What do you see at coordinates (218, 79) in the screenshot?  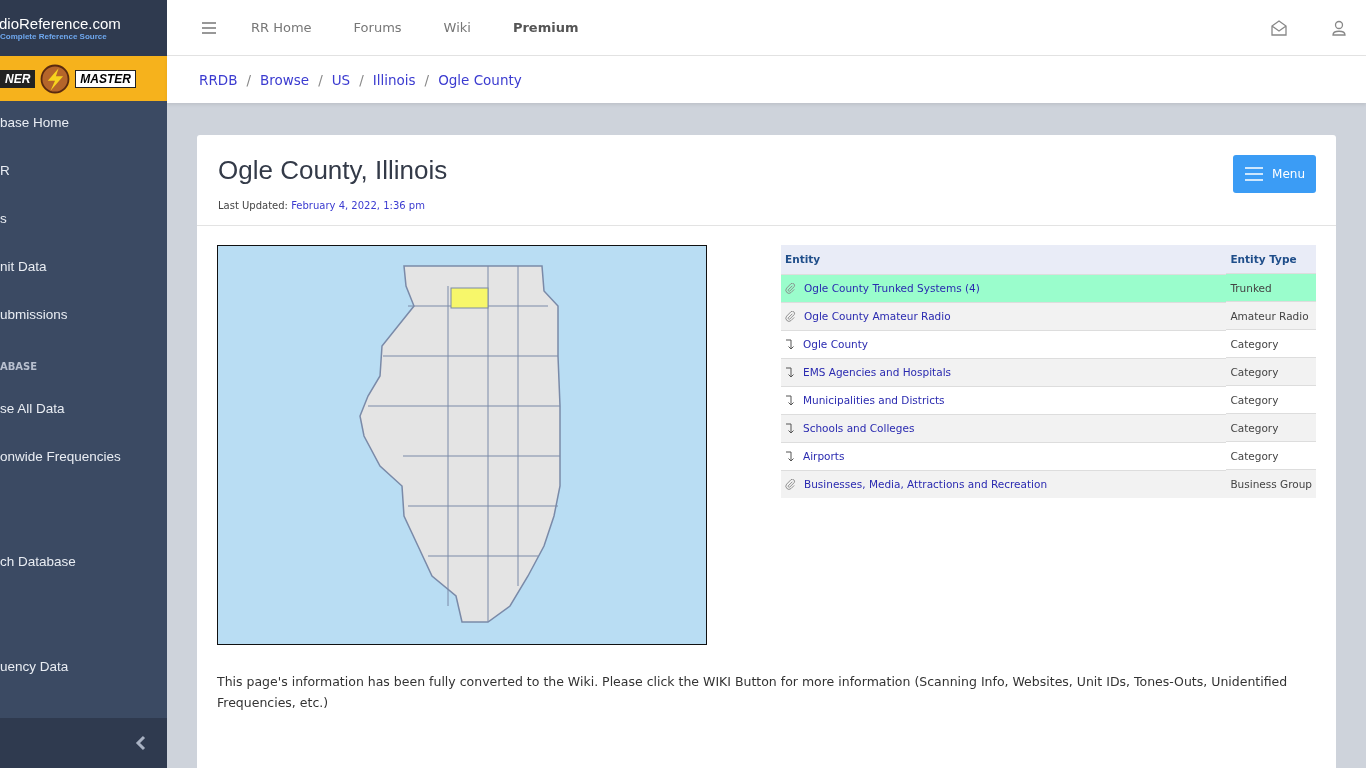 I see `breadcrumb-link: RRDB` at bounding box center [218, 79].